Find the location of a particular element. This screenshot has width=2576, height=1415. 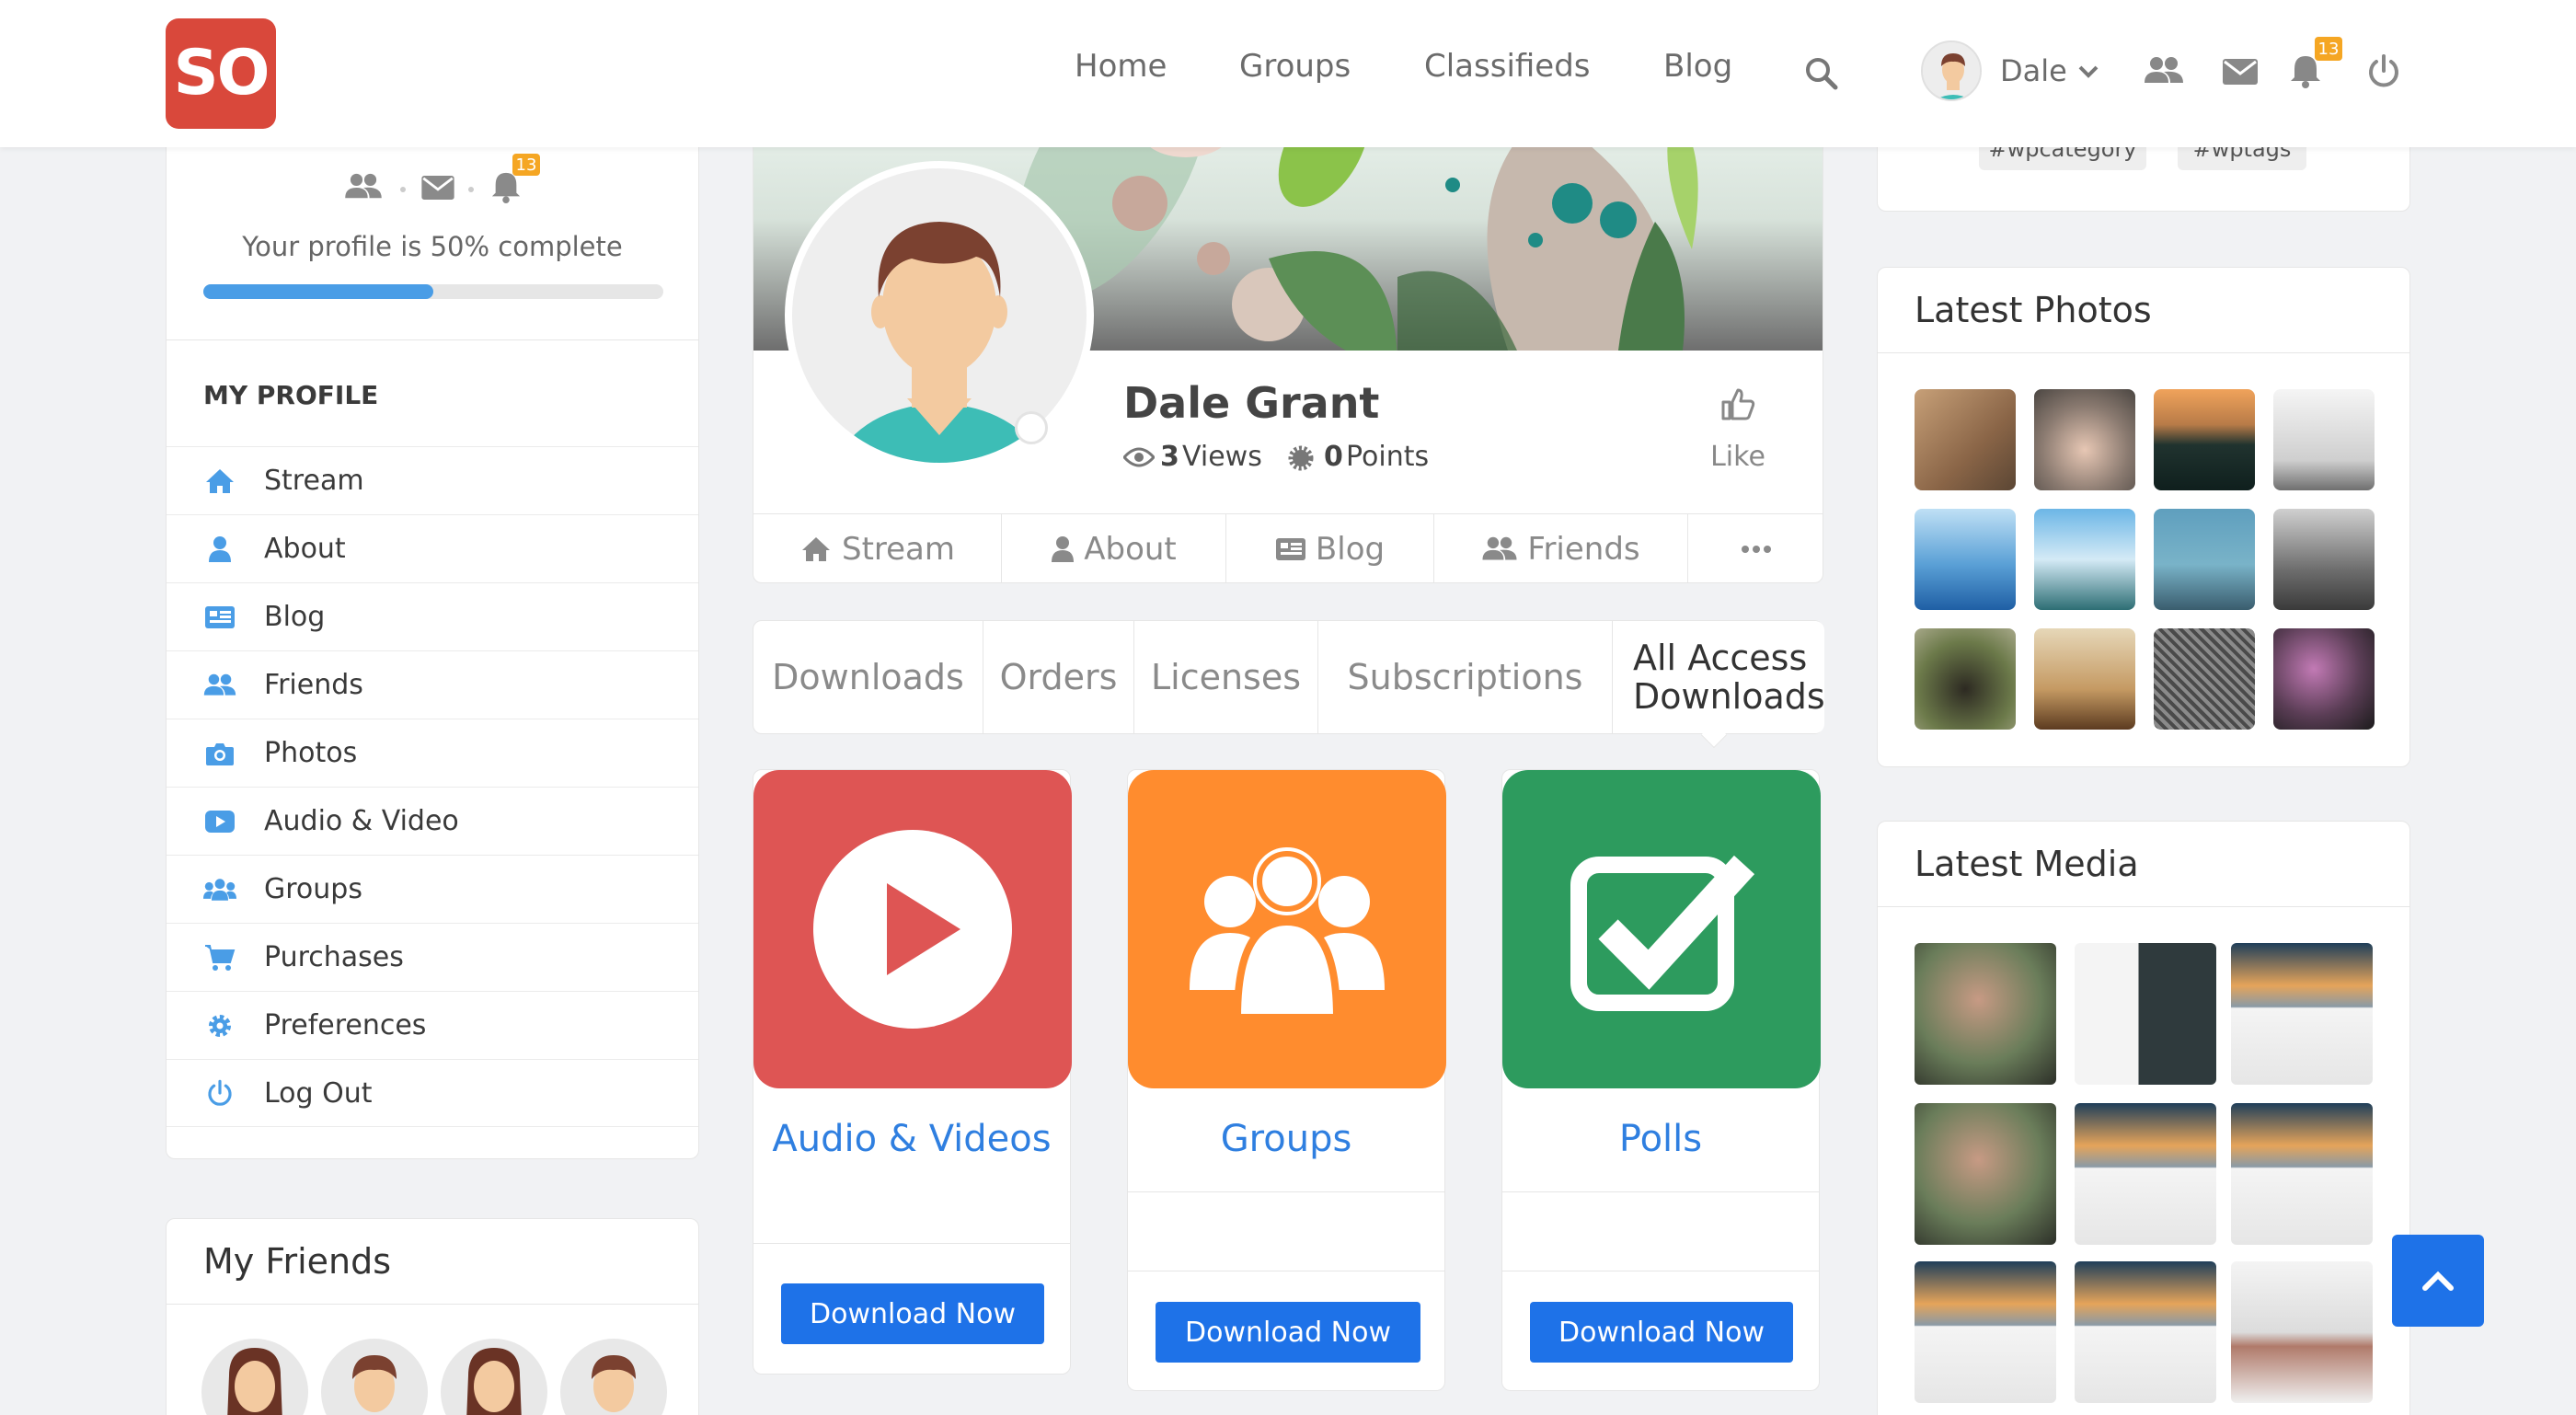

power-icon is located at coordinates (2383, 70).